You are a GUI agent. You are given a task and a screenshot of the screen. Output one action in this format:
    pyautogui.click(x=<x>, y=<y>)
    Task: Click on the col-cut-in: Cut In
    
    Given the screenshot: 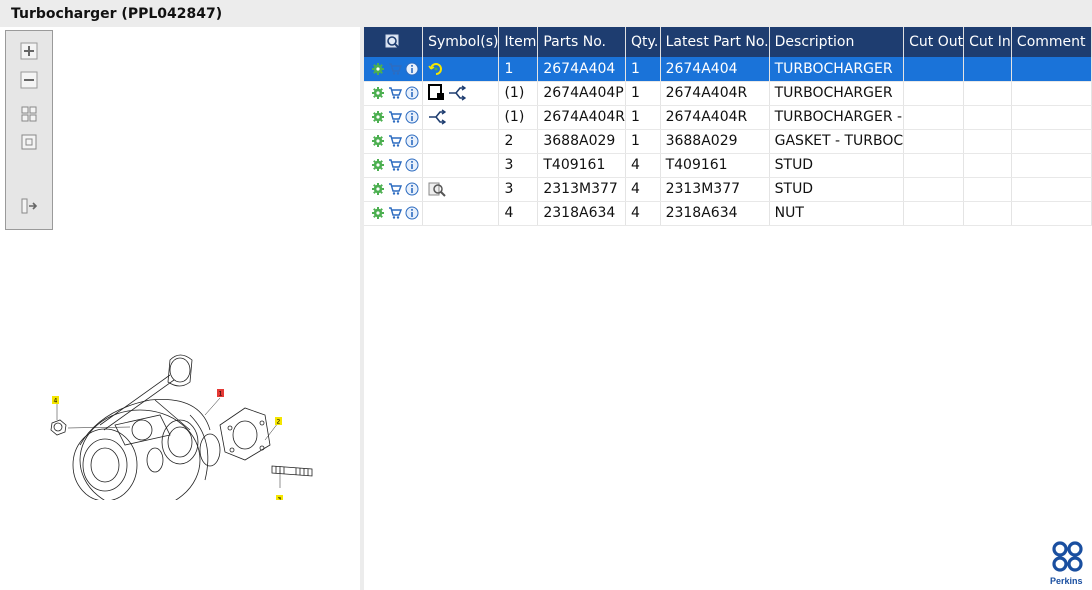 What is the action you would take?
    pyautogui.click(x=987, y=42)
    